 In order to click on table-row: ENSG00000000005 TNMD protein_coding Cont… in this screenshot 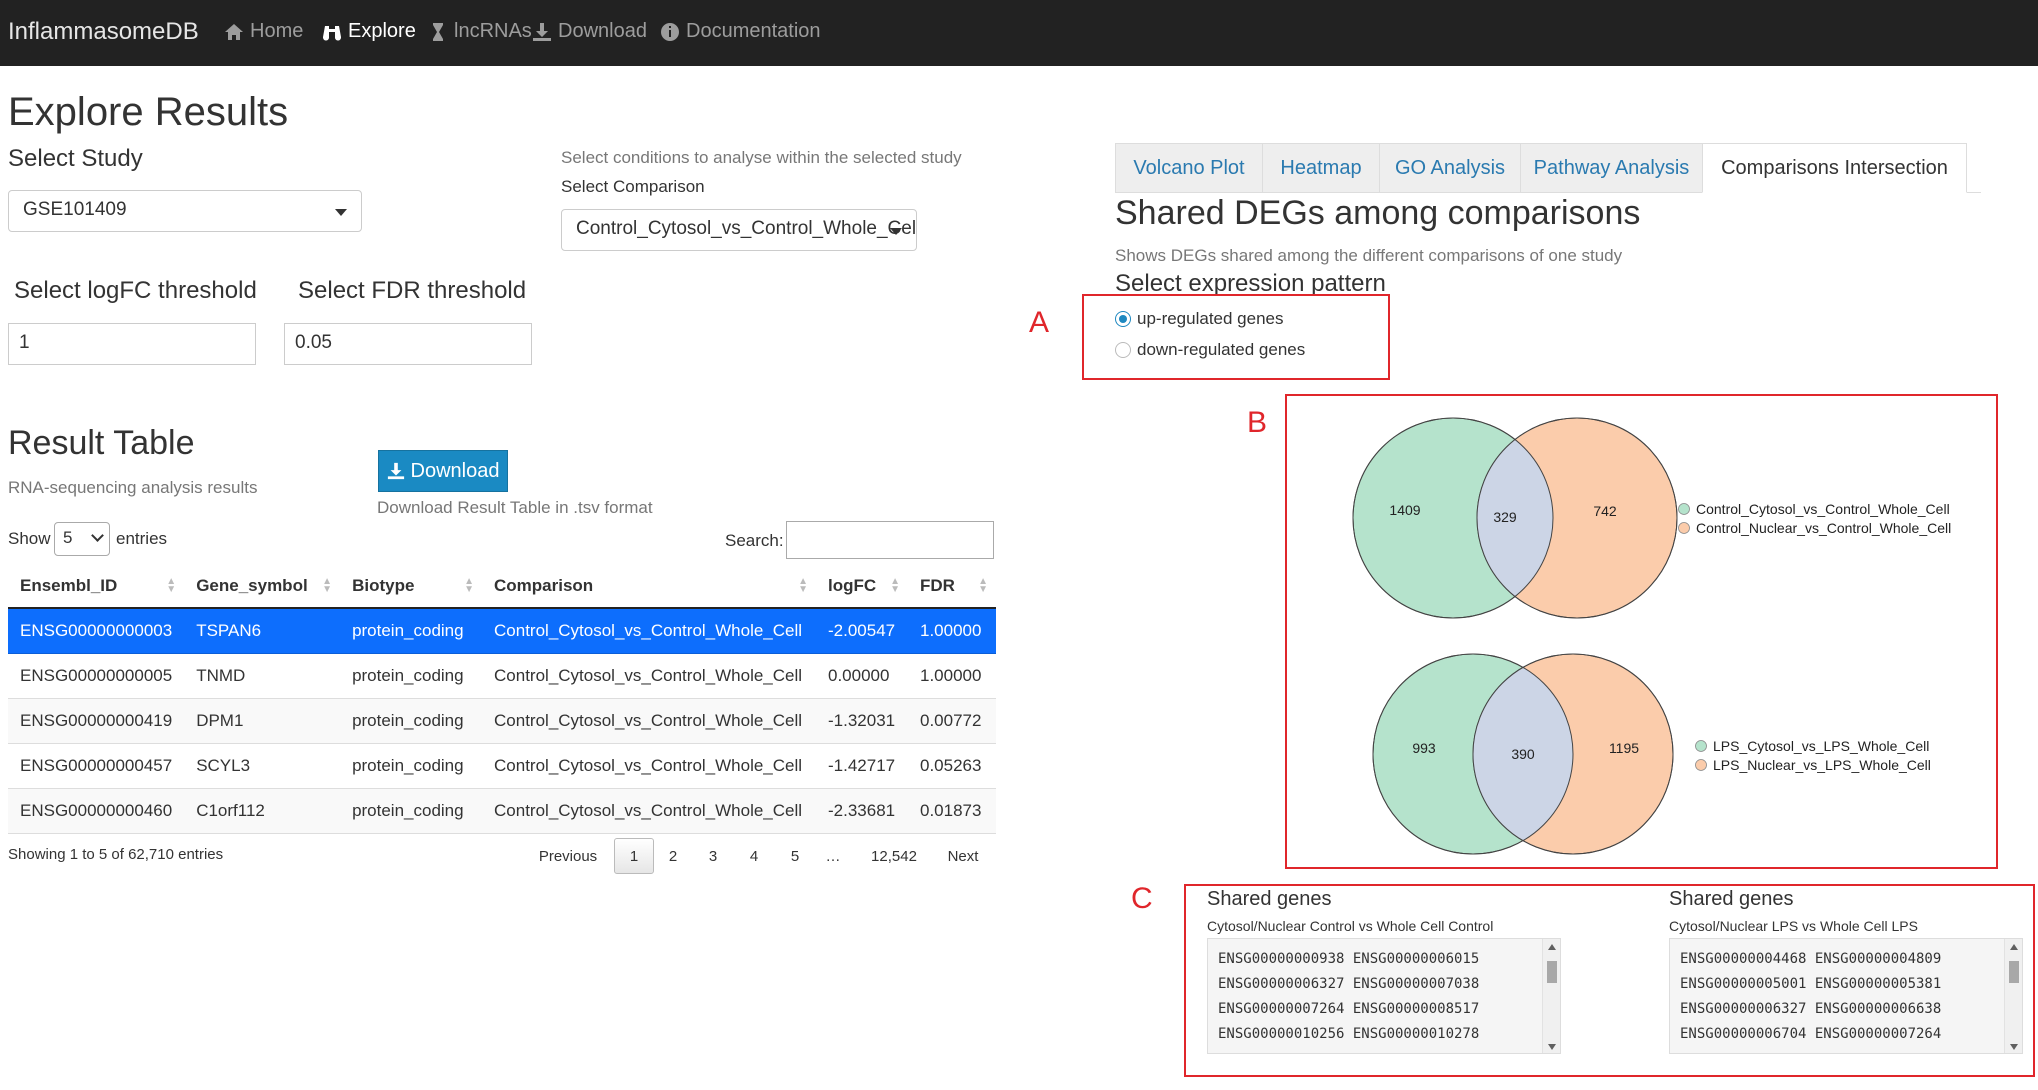, I will do `click(502, 676)`.